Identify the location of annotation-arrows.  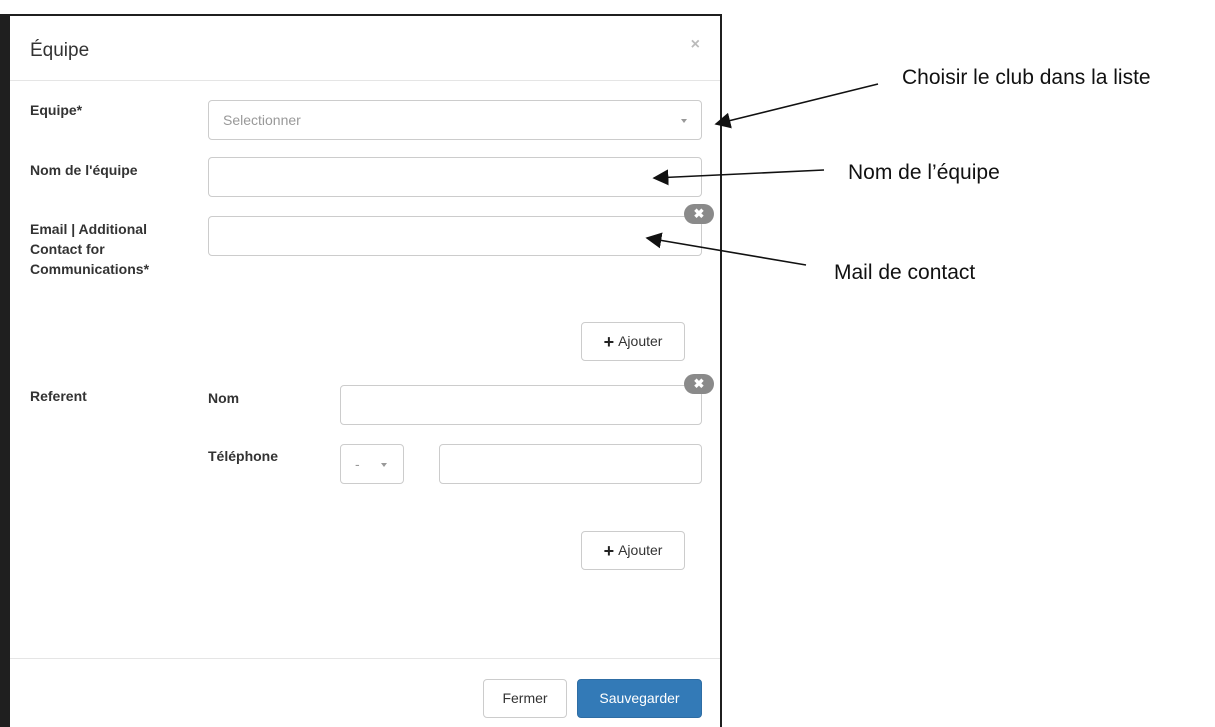
(762, 174).